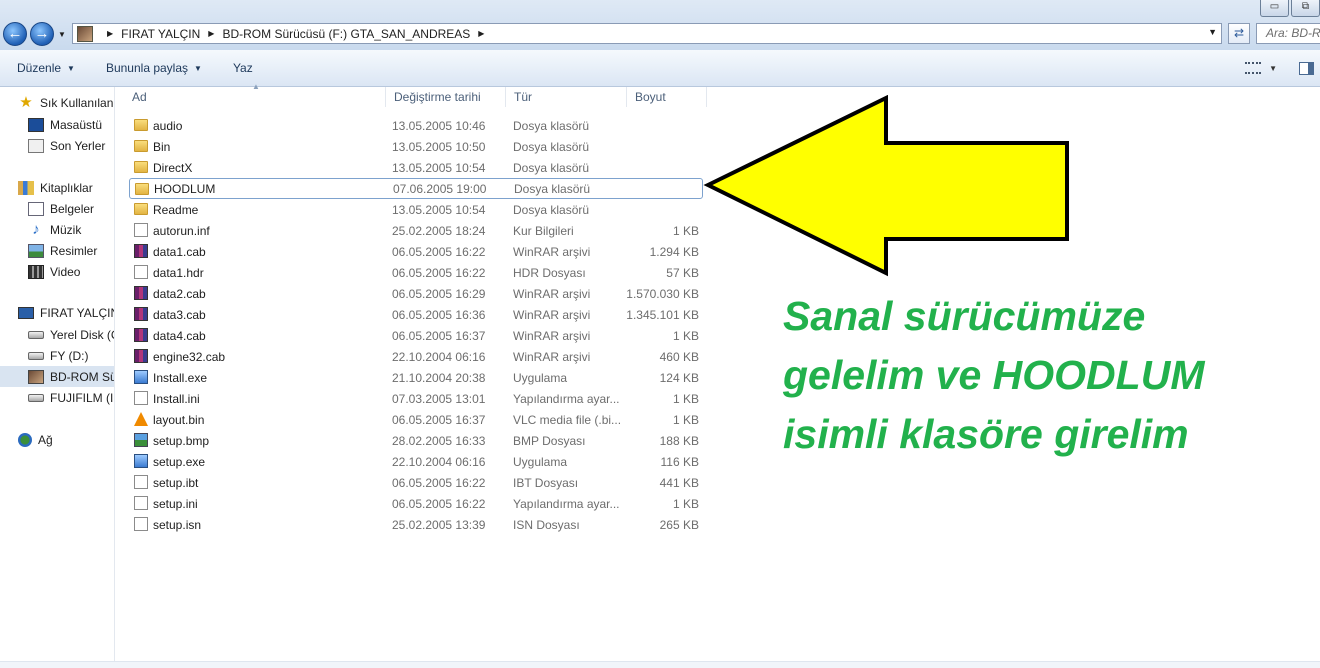 The image size is (1320, 668). What do you see at coordinates (416, 167) in the screenshot?
I see `file-row: DirectX 13.05.2005 10:54 Dosya klasörü` at bounding box center [416, 167].